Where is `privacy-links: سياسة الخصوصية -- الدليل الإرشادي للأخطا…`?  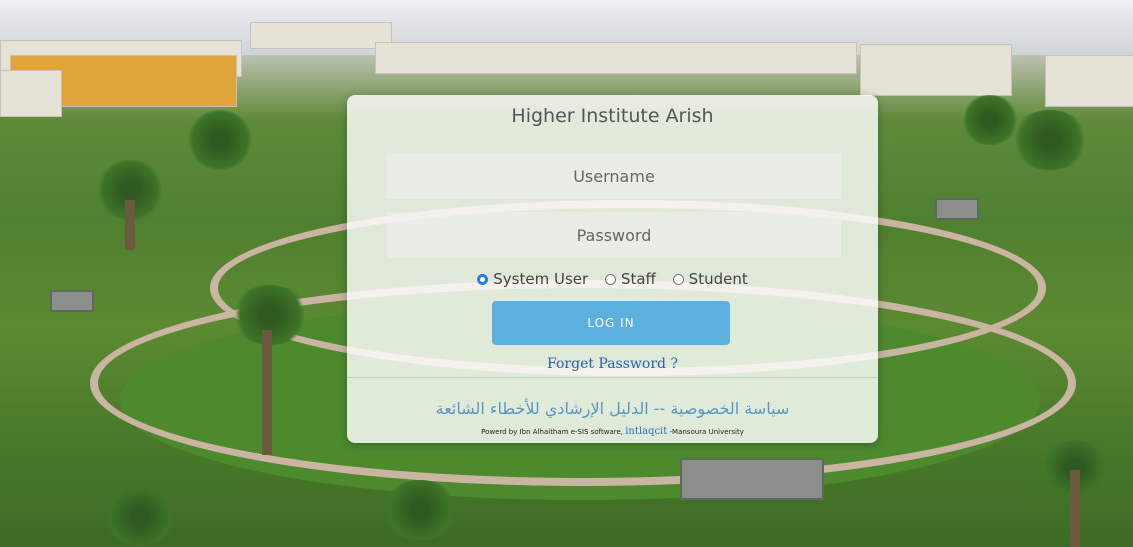 privacy-links: سياسة الخصوصية -- الدليل الإرشادي للأخطا… is located at coordinates (612, 408).